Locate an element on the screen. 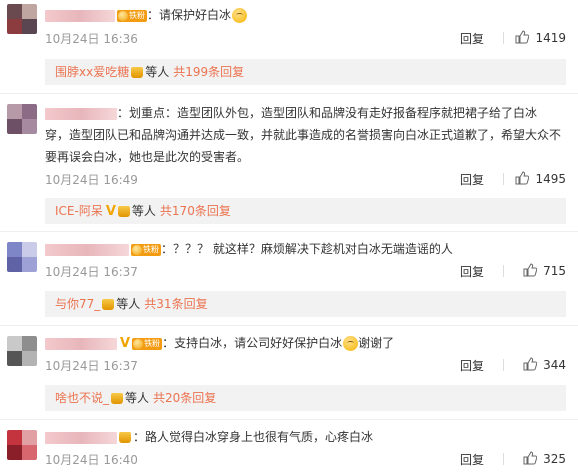 This screenshot has width=578, height=475. comment-text-line: 铁粉：？？？ 就这样？麻烦解决下趁机对白冰无端造谣的人 is located at coordinates (305, 249).